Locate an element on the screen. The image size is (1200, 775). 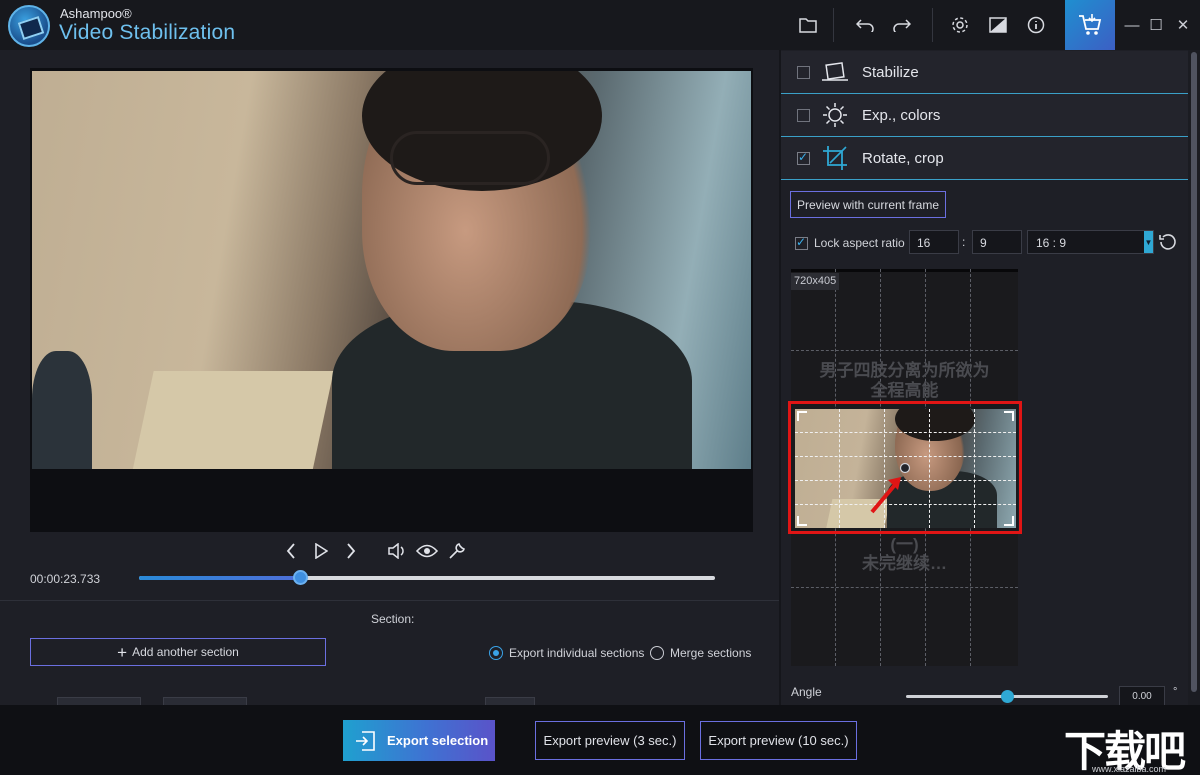
volume-icon is located at coordinates (397, 551).